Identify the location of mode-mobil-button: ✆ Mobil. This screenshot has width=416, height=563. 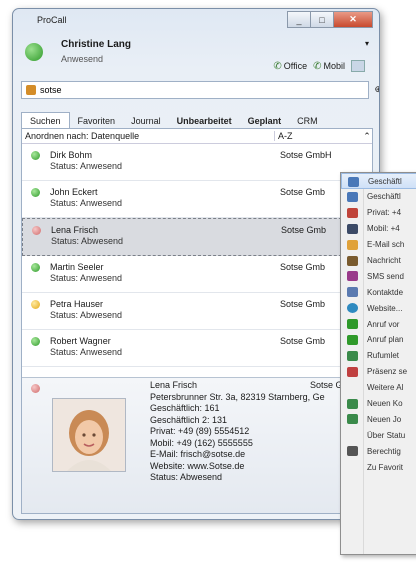
(329, 66).